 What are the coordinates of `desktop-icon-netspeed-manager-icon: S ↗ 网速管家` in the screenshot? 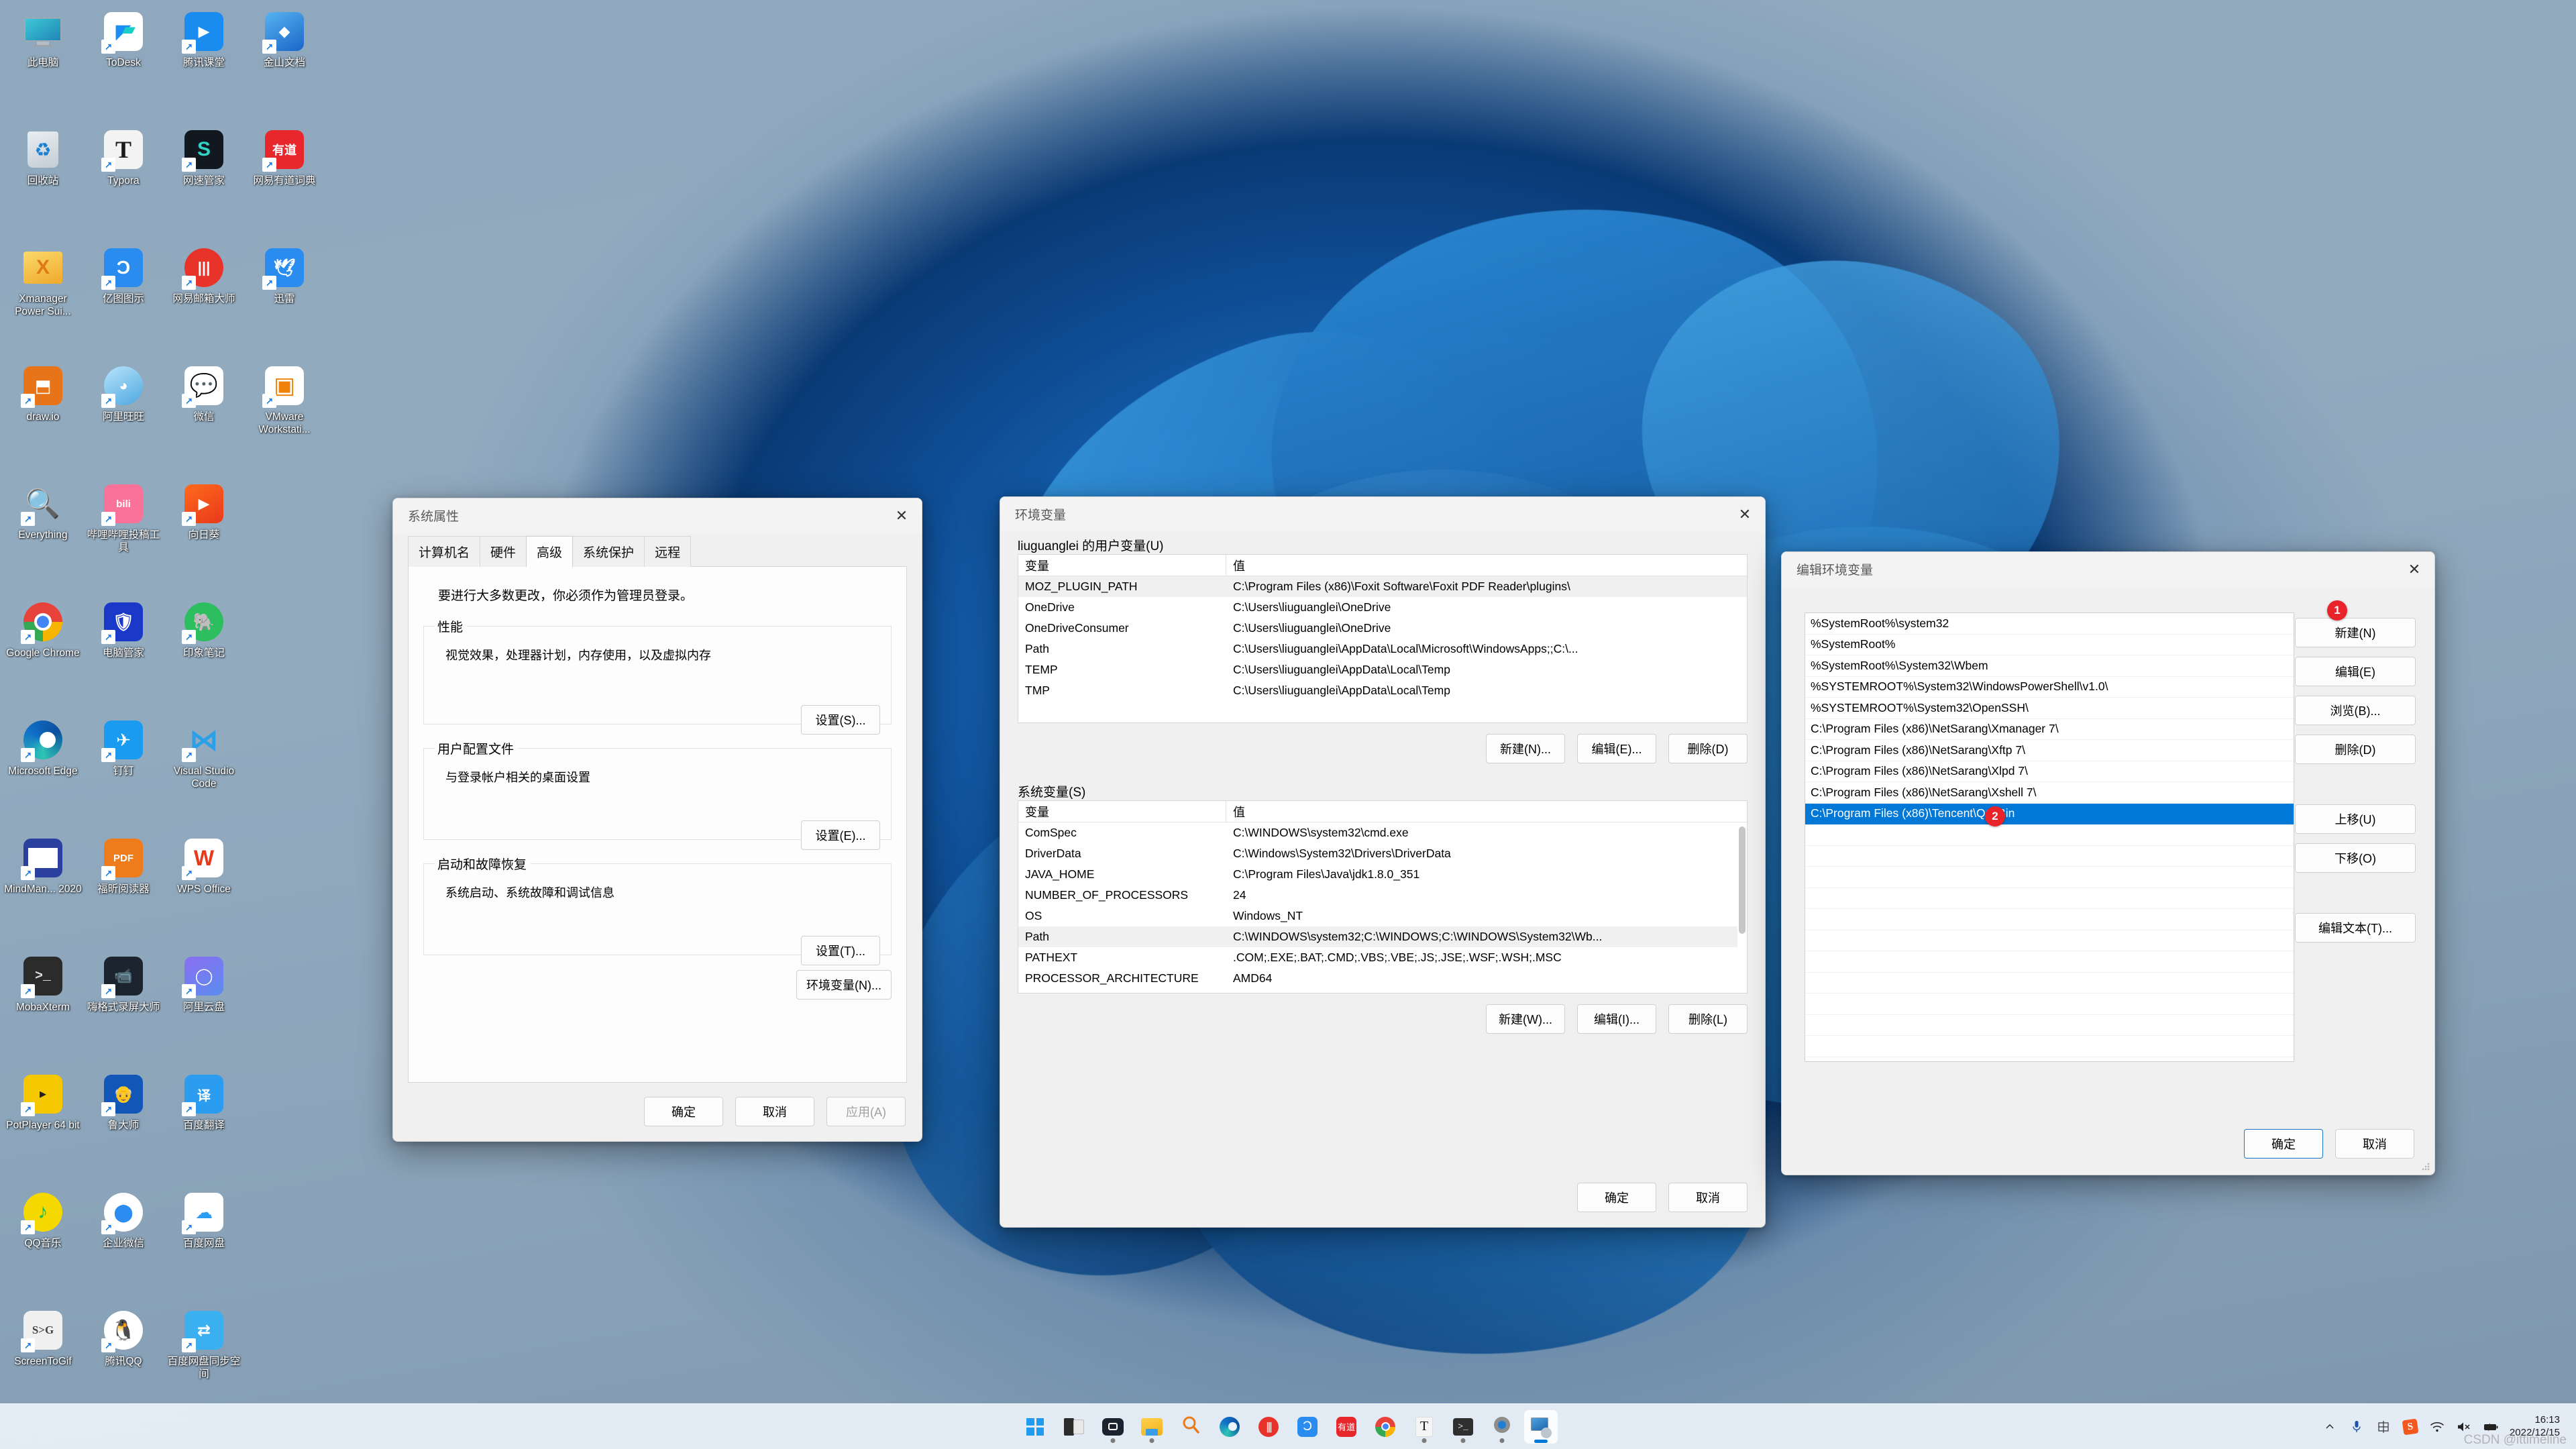 It's located at (204, 182).